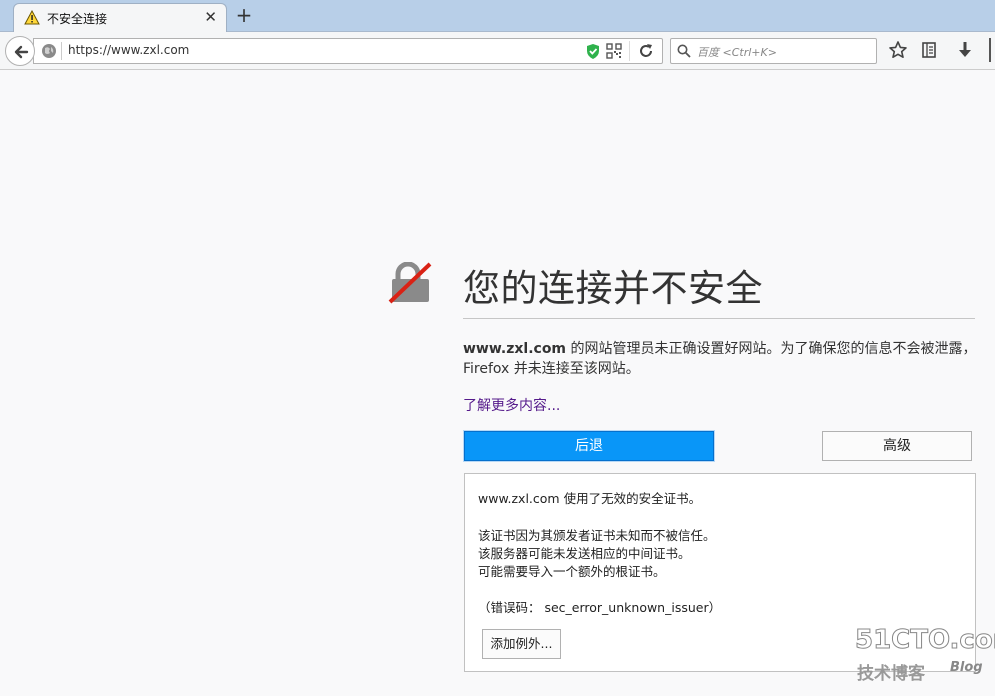  What do you see at coordinates (737, 52) in the screenshot?
I see `search-placeholder: 百度 <Ctrl+K>` at bounding box center [737, 52].